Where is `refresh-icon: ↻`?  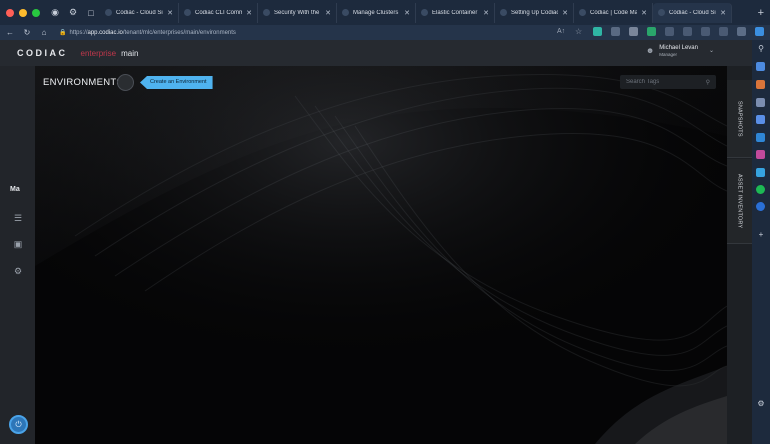
refresh-icon: ↻ is located at coordinates (27, 32).